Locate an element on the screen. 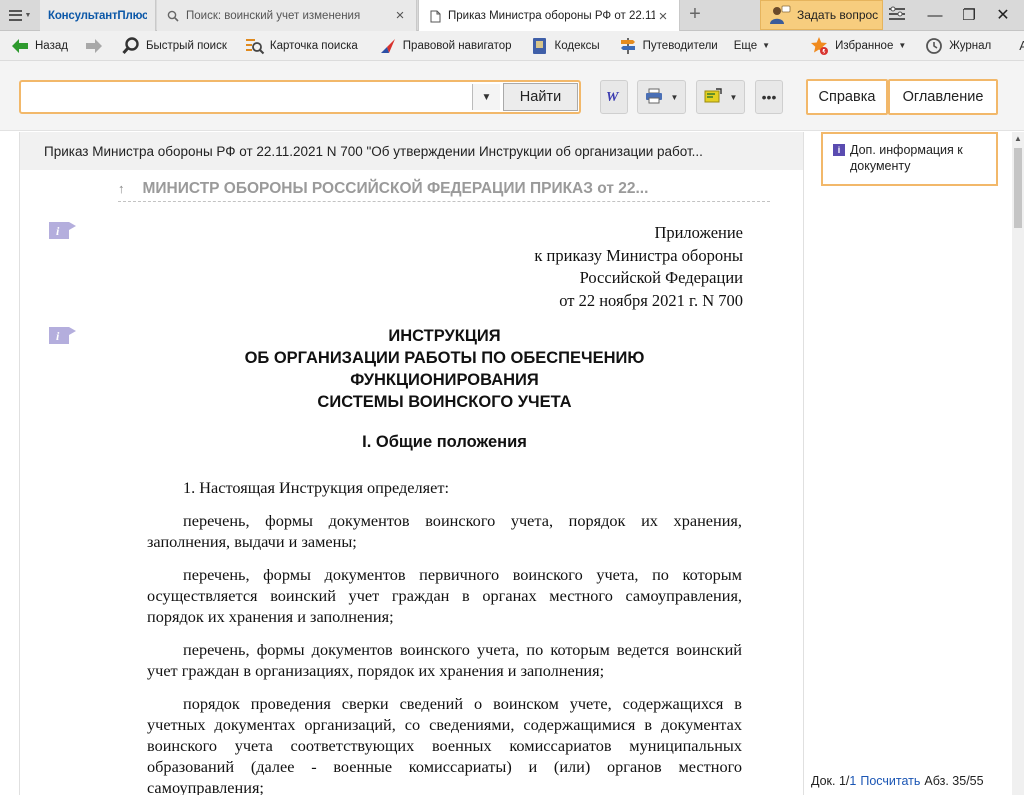 The height and width of the screenshot is (795, 1024). guides-button: Путеводители is located at coordinates (668, 46).